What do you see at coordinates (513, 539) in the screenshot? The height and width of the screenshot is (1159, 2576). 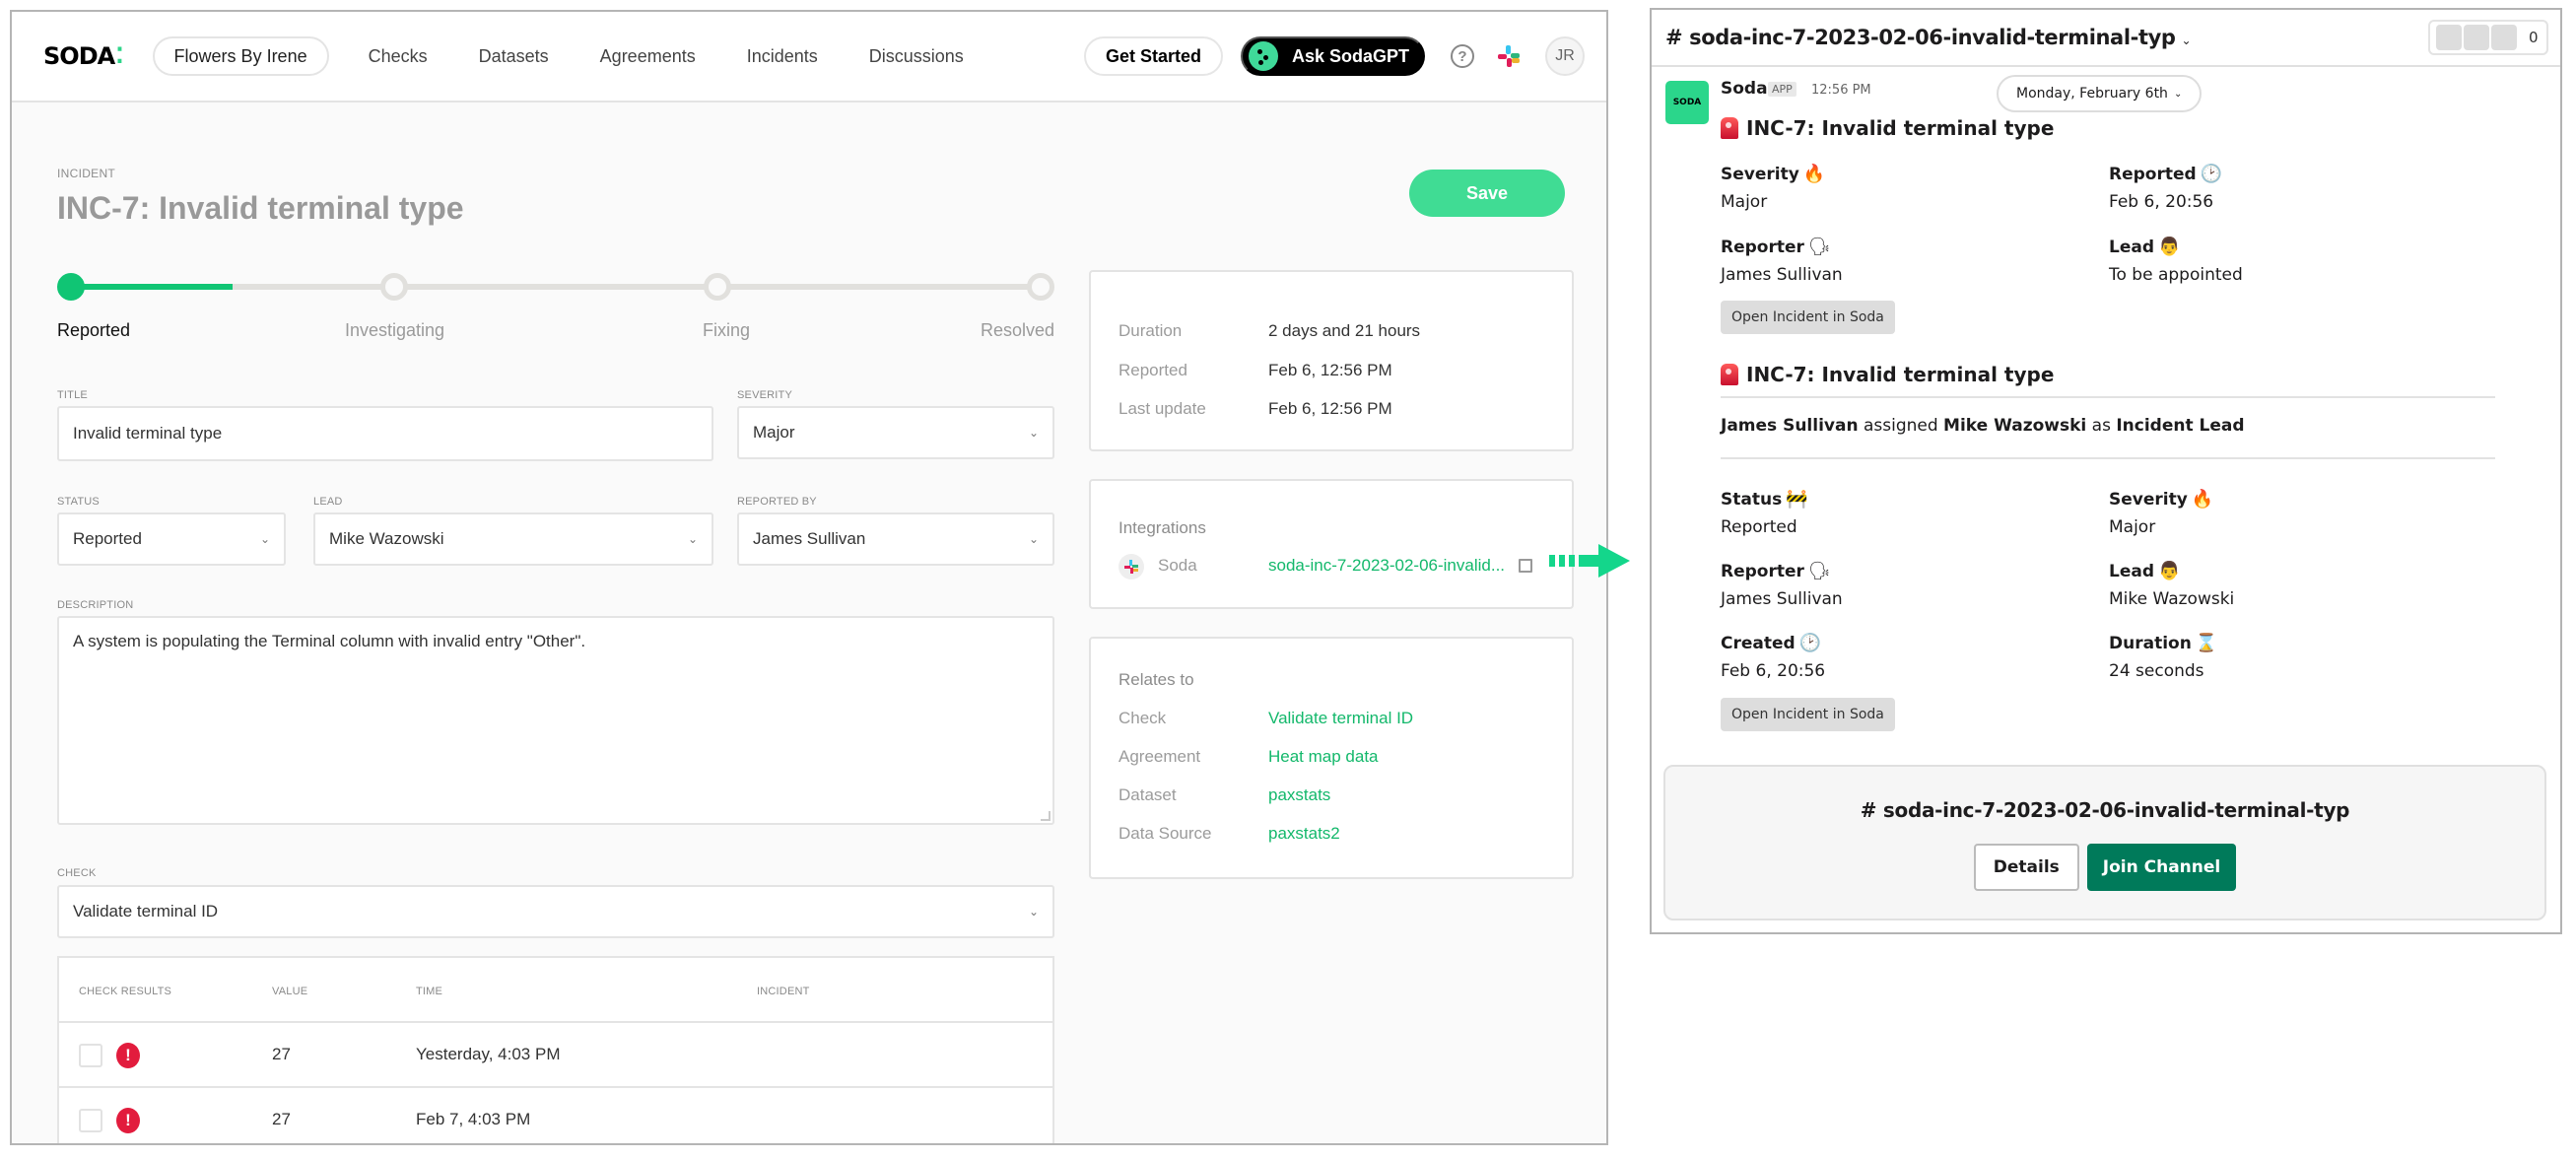 I see `lead-select: Mike Wazowski ⌄` at bounding box center [513, 539].